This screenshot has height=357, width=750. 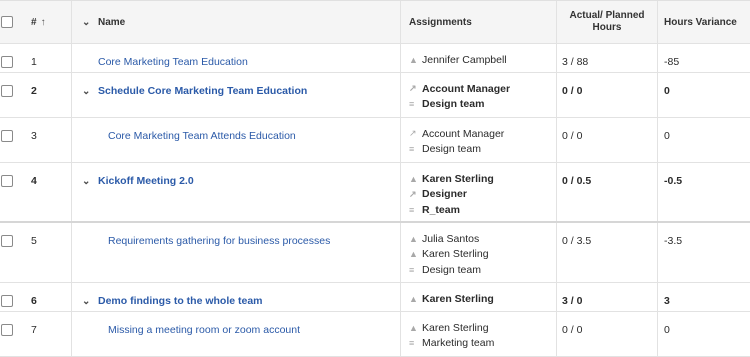 What do you see at coordinates (146, 181) in the screenshot?
I see `task-name-link: Kickoff Meeting 2.0` at bounding box center [146, 181].